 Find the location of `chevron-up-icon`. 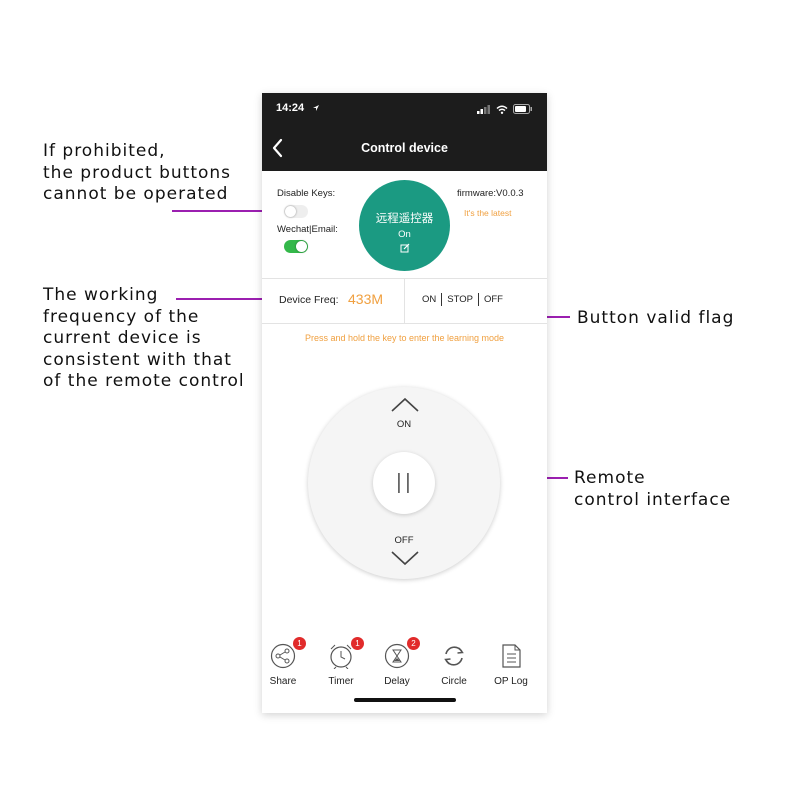

chevron-up-icon is located at coordinates (405, 405).